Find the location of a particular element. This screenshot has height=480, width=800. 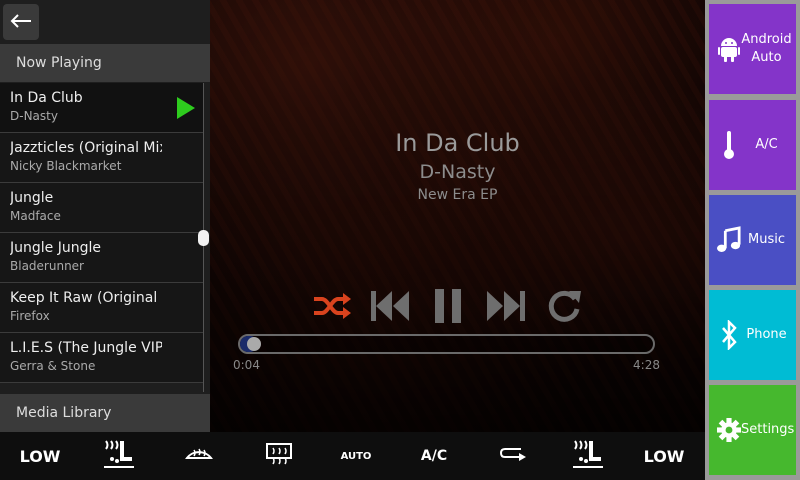

track-item: L.I.E.S (The Jungle VIP) Gerra & Stone is located at coordinates (101, 358).